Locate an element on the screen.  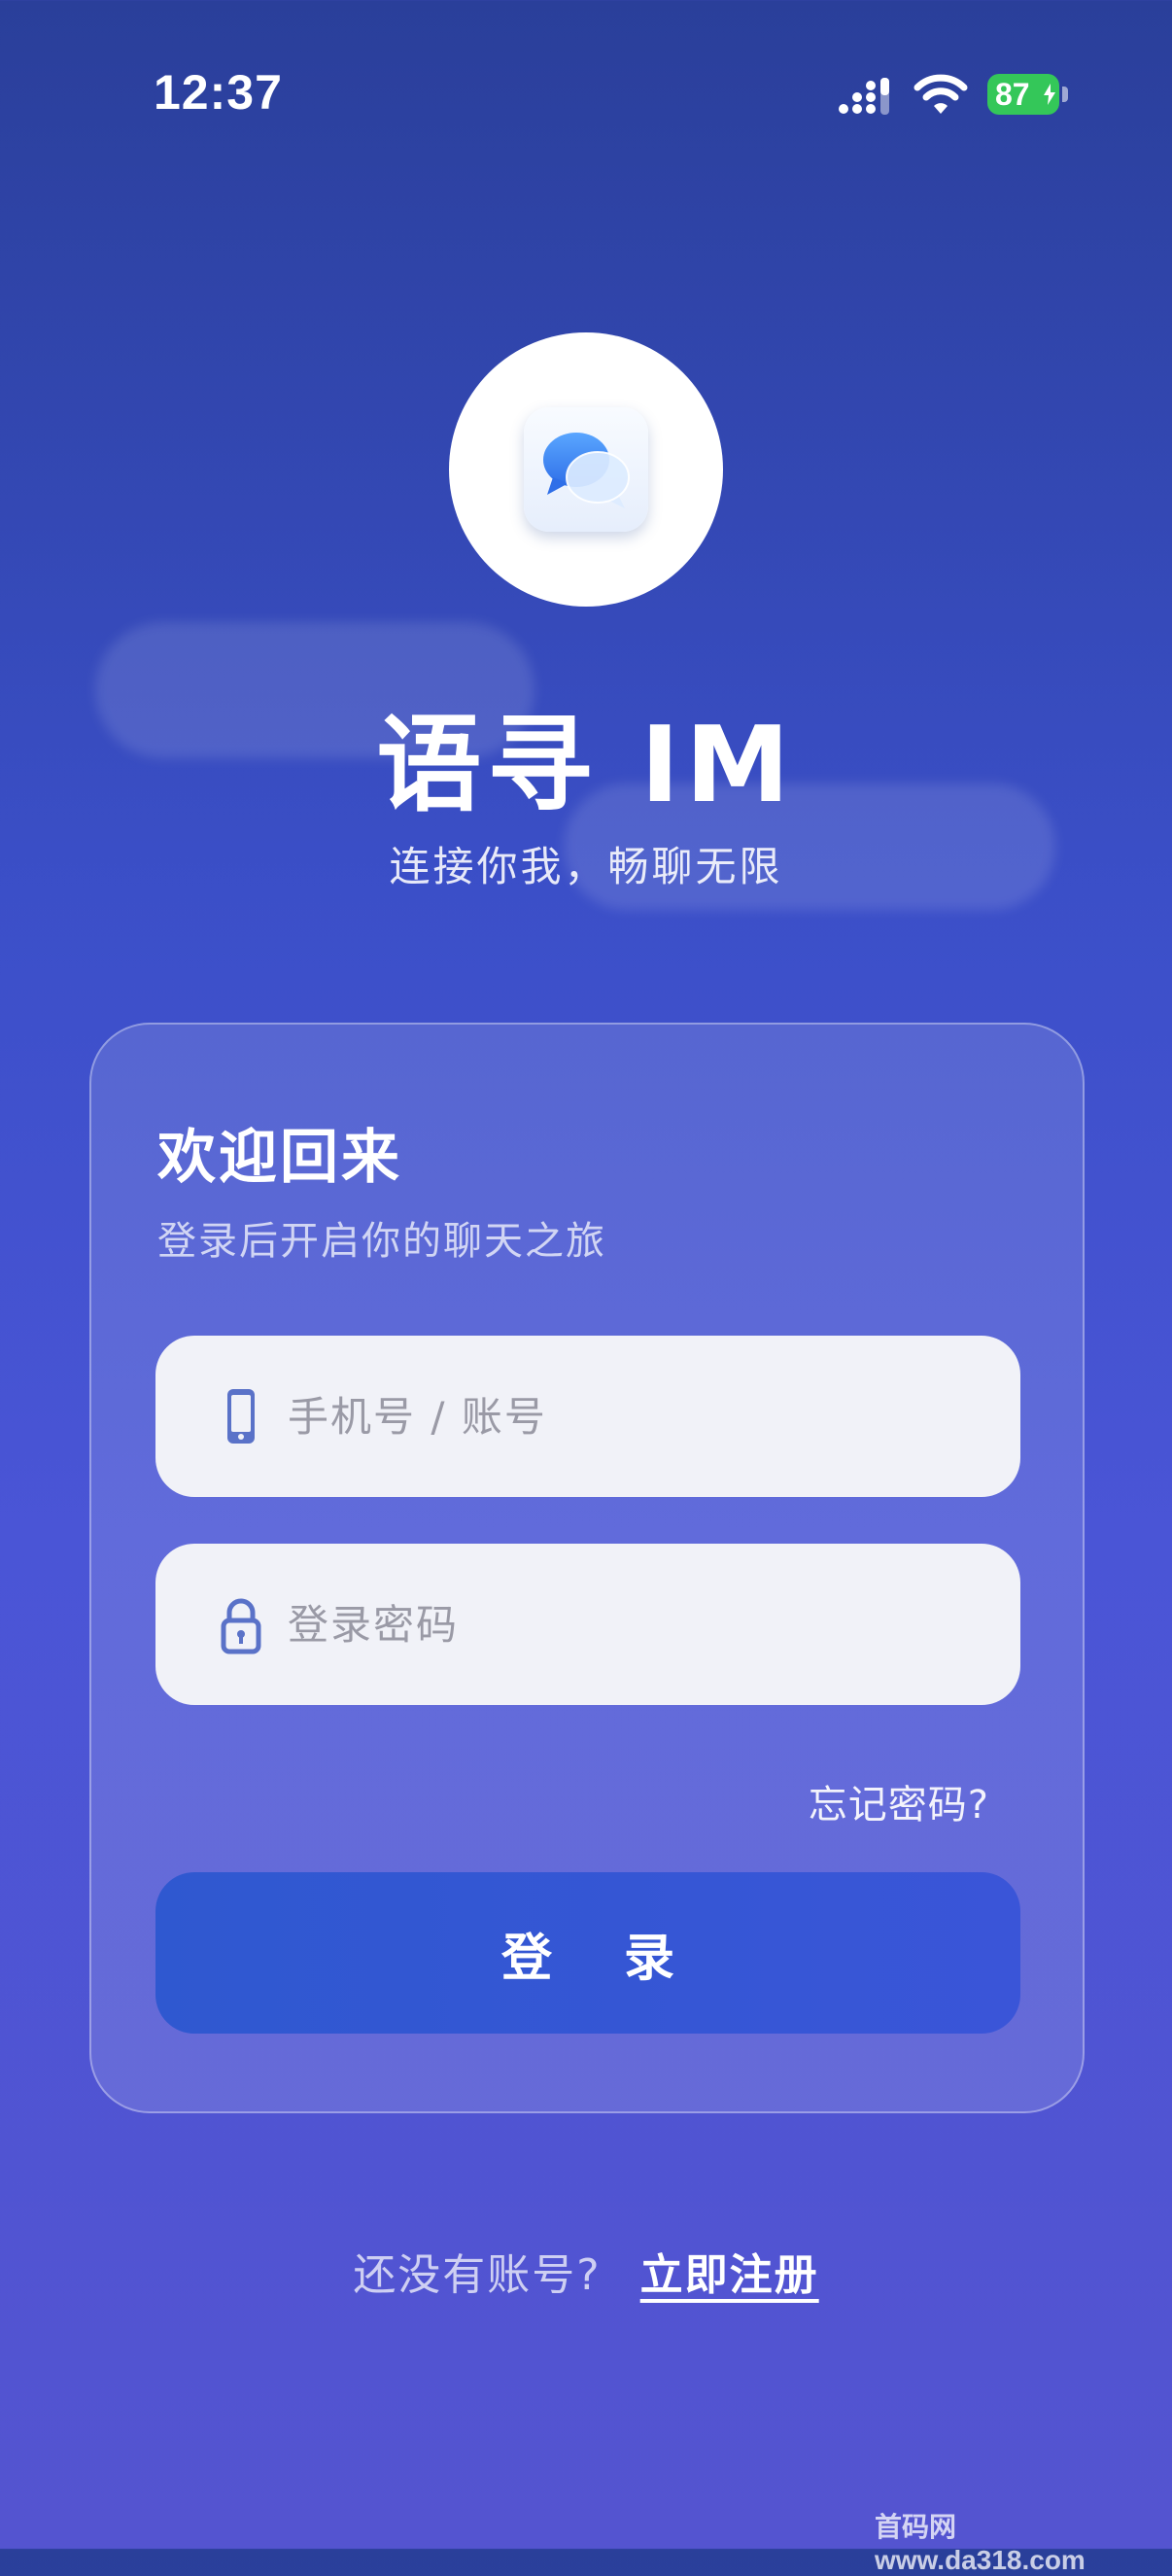
watermark: 首码网 www.da318.com is located at coordinates (981, 2543).